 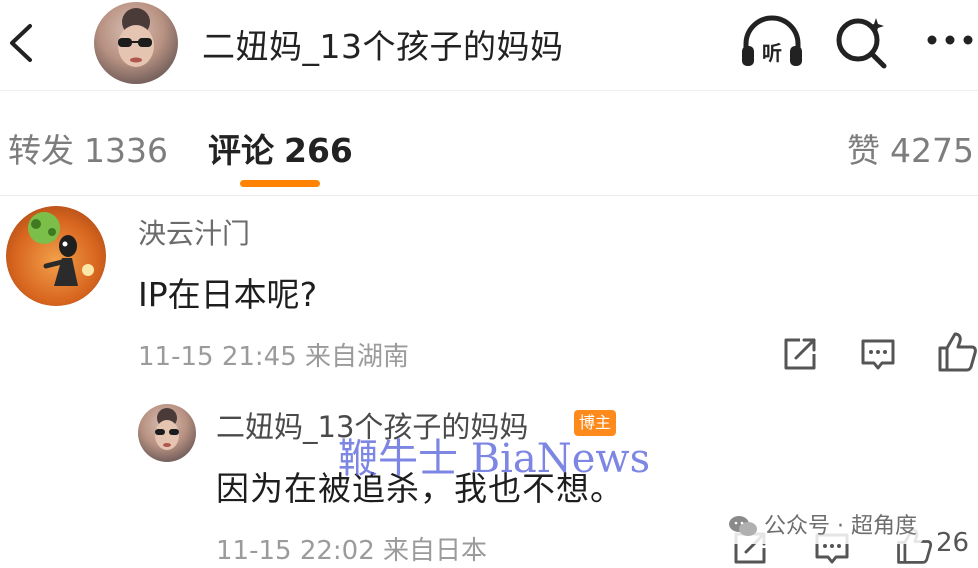 What do you see at coordinates (772, 53) in the screenshot?
I see `listen-label: 听` at bounding box center [772, 53].